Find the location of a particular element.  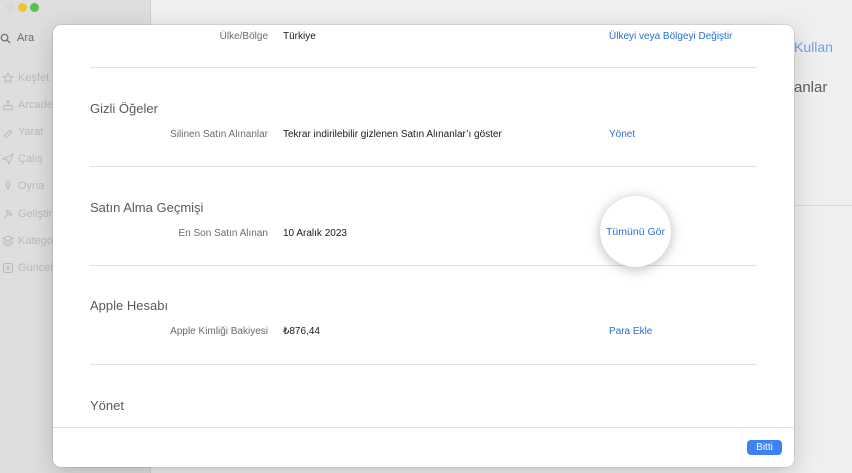

joystick-icon is located at coordinates (8, 104).